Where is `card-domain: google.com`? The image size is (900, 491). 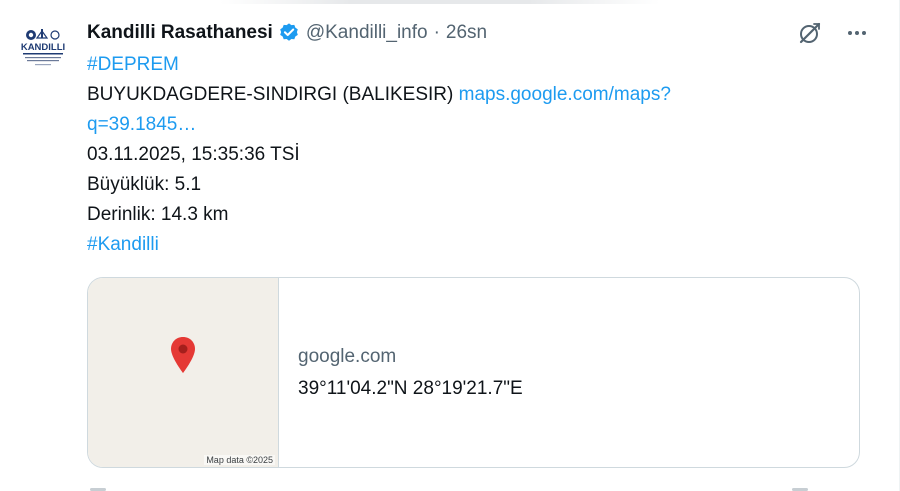
card-domain: google.com is located at coordinates (347, 356).